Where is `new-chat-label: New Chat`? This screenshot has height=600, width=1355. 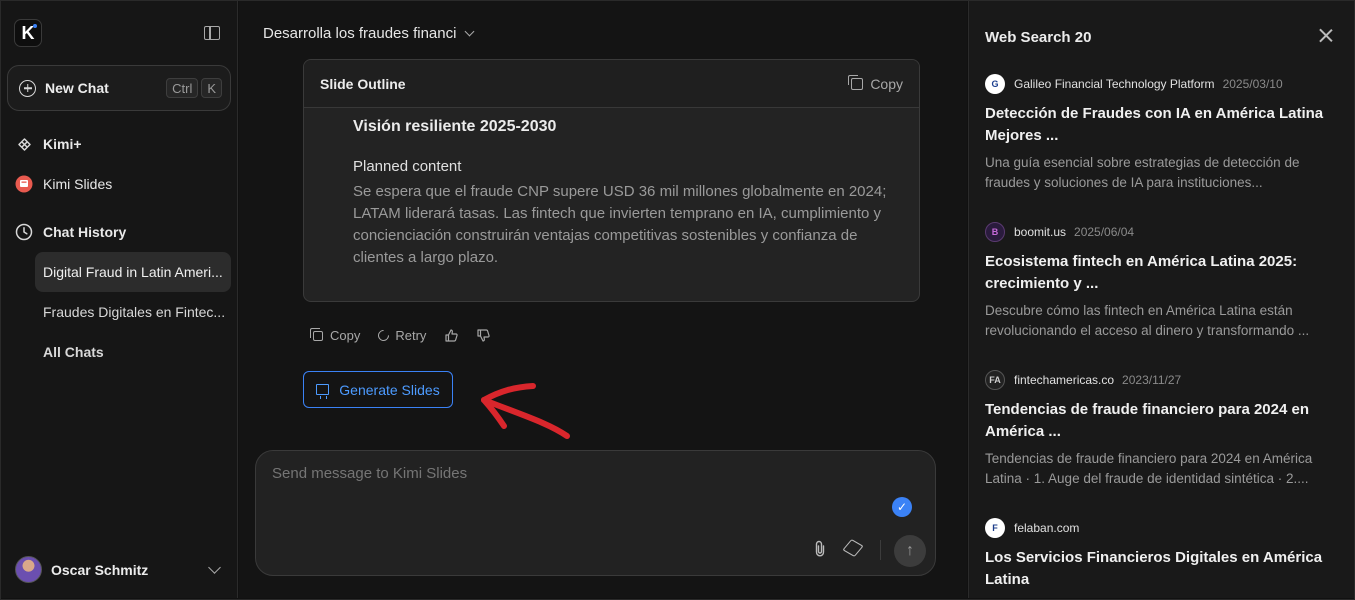 new-chat-label: New Chat is located at coordinates (77, 88).